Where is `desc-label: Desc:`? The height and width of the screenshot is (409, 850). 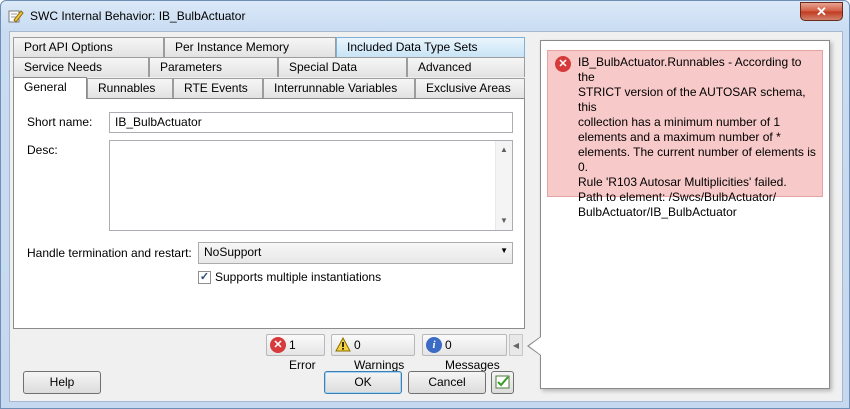
desc-label: Desc: is located at coordinates (42, 150).